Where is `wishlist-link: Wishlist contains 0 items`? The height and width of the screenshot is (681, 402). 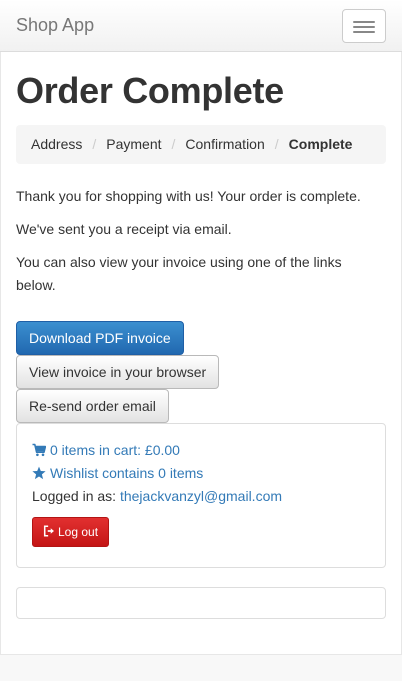 wishlist-link: Wishlist contains 0 items is located at coordinates (117, 473).